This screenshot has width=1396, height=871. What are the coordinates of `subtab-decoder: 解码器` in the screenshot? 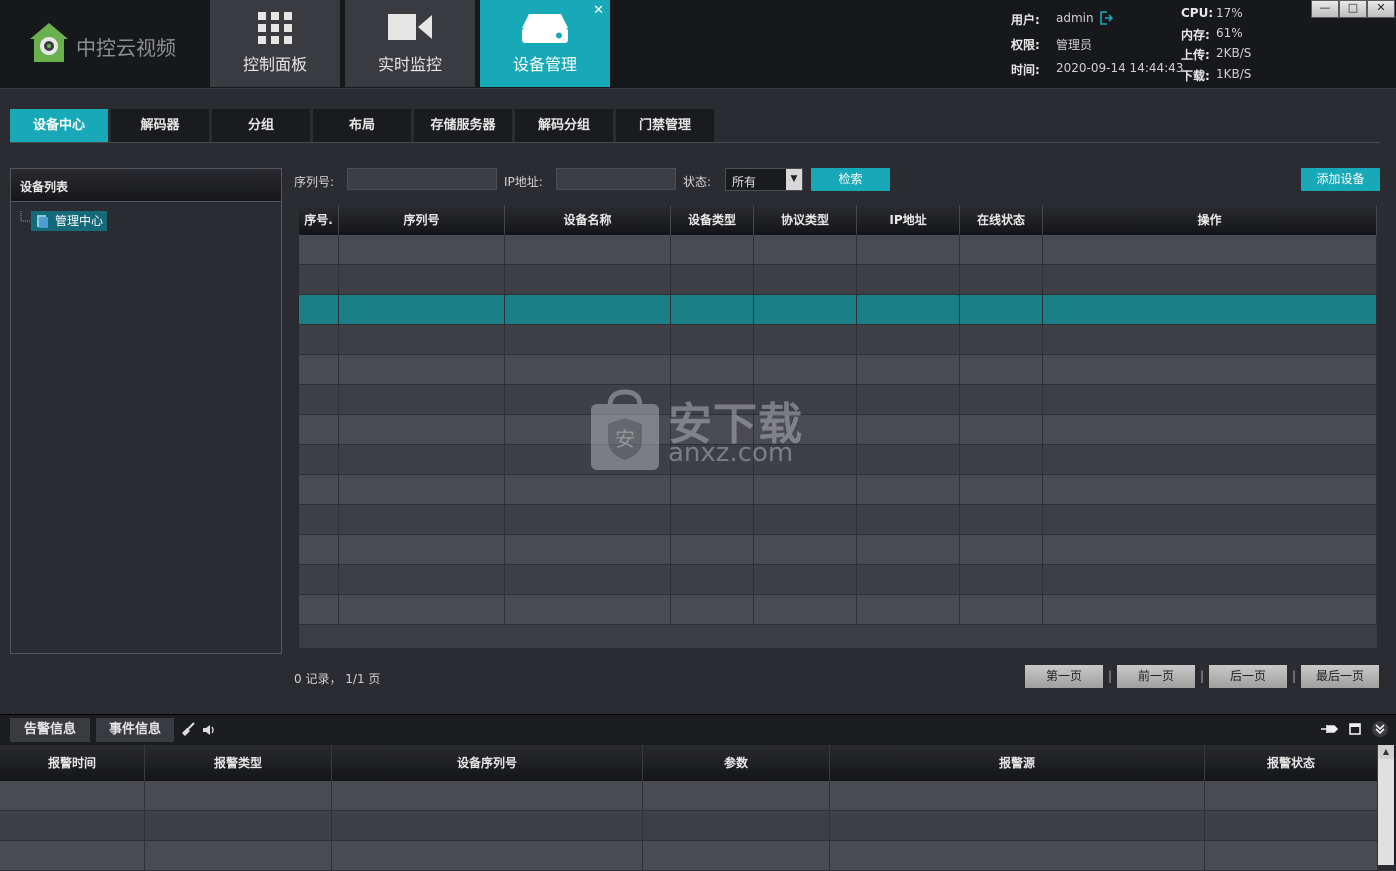 It's located at (160, 125).